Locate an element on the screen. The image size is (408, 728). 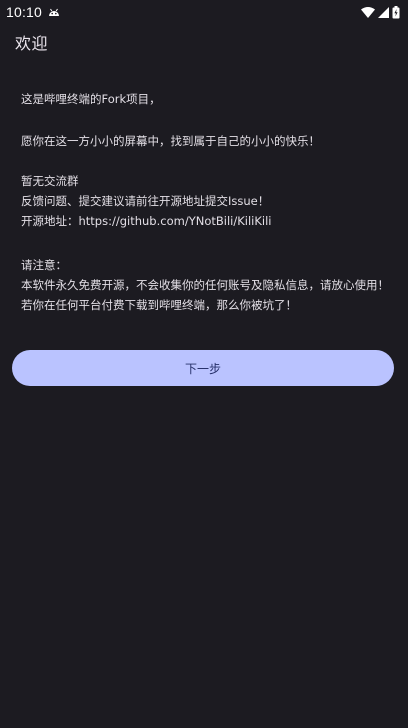
notice-scam-text: 若你在任何平台付费下载到哔哩终端，那么你被坑了！ is located at coordinates (159, 305).